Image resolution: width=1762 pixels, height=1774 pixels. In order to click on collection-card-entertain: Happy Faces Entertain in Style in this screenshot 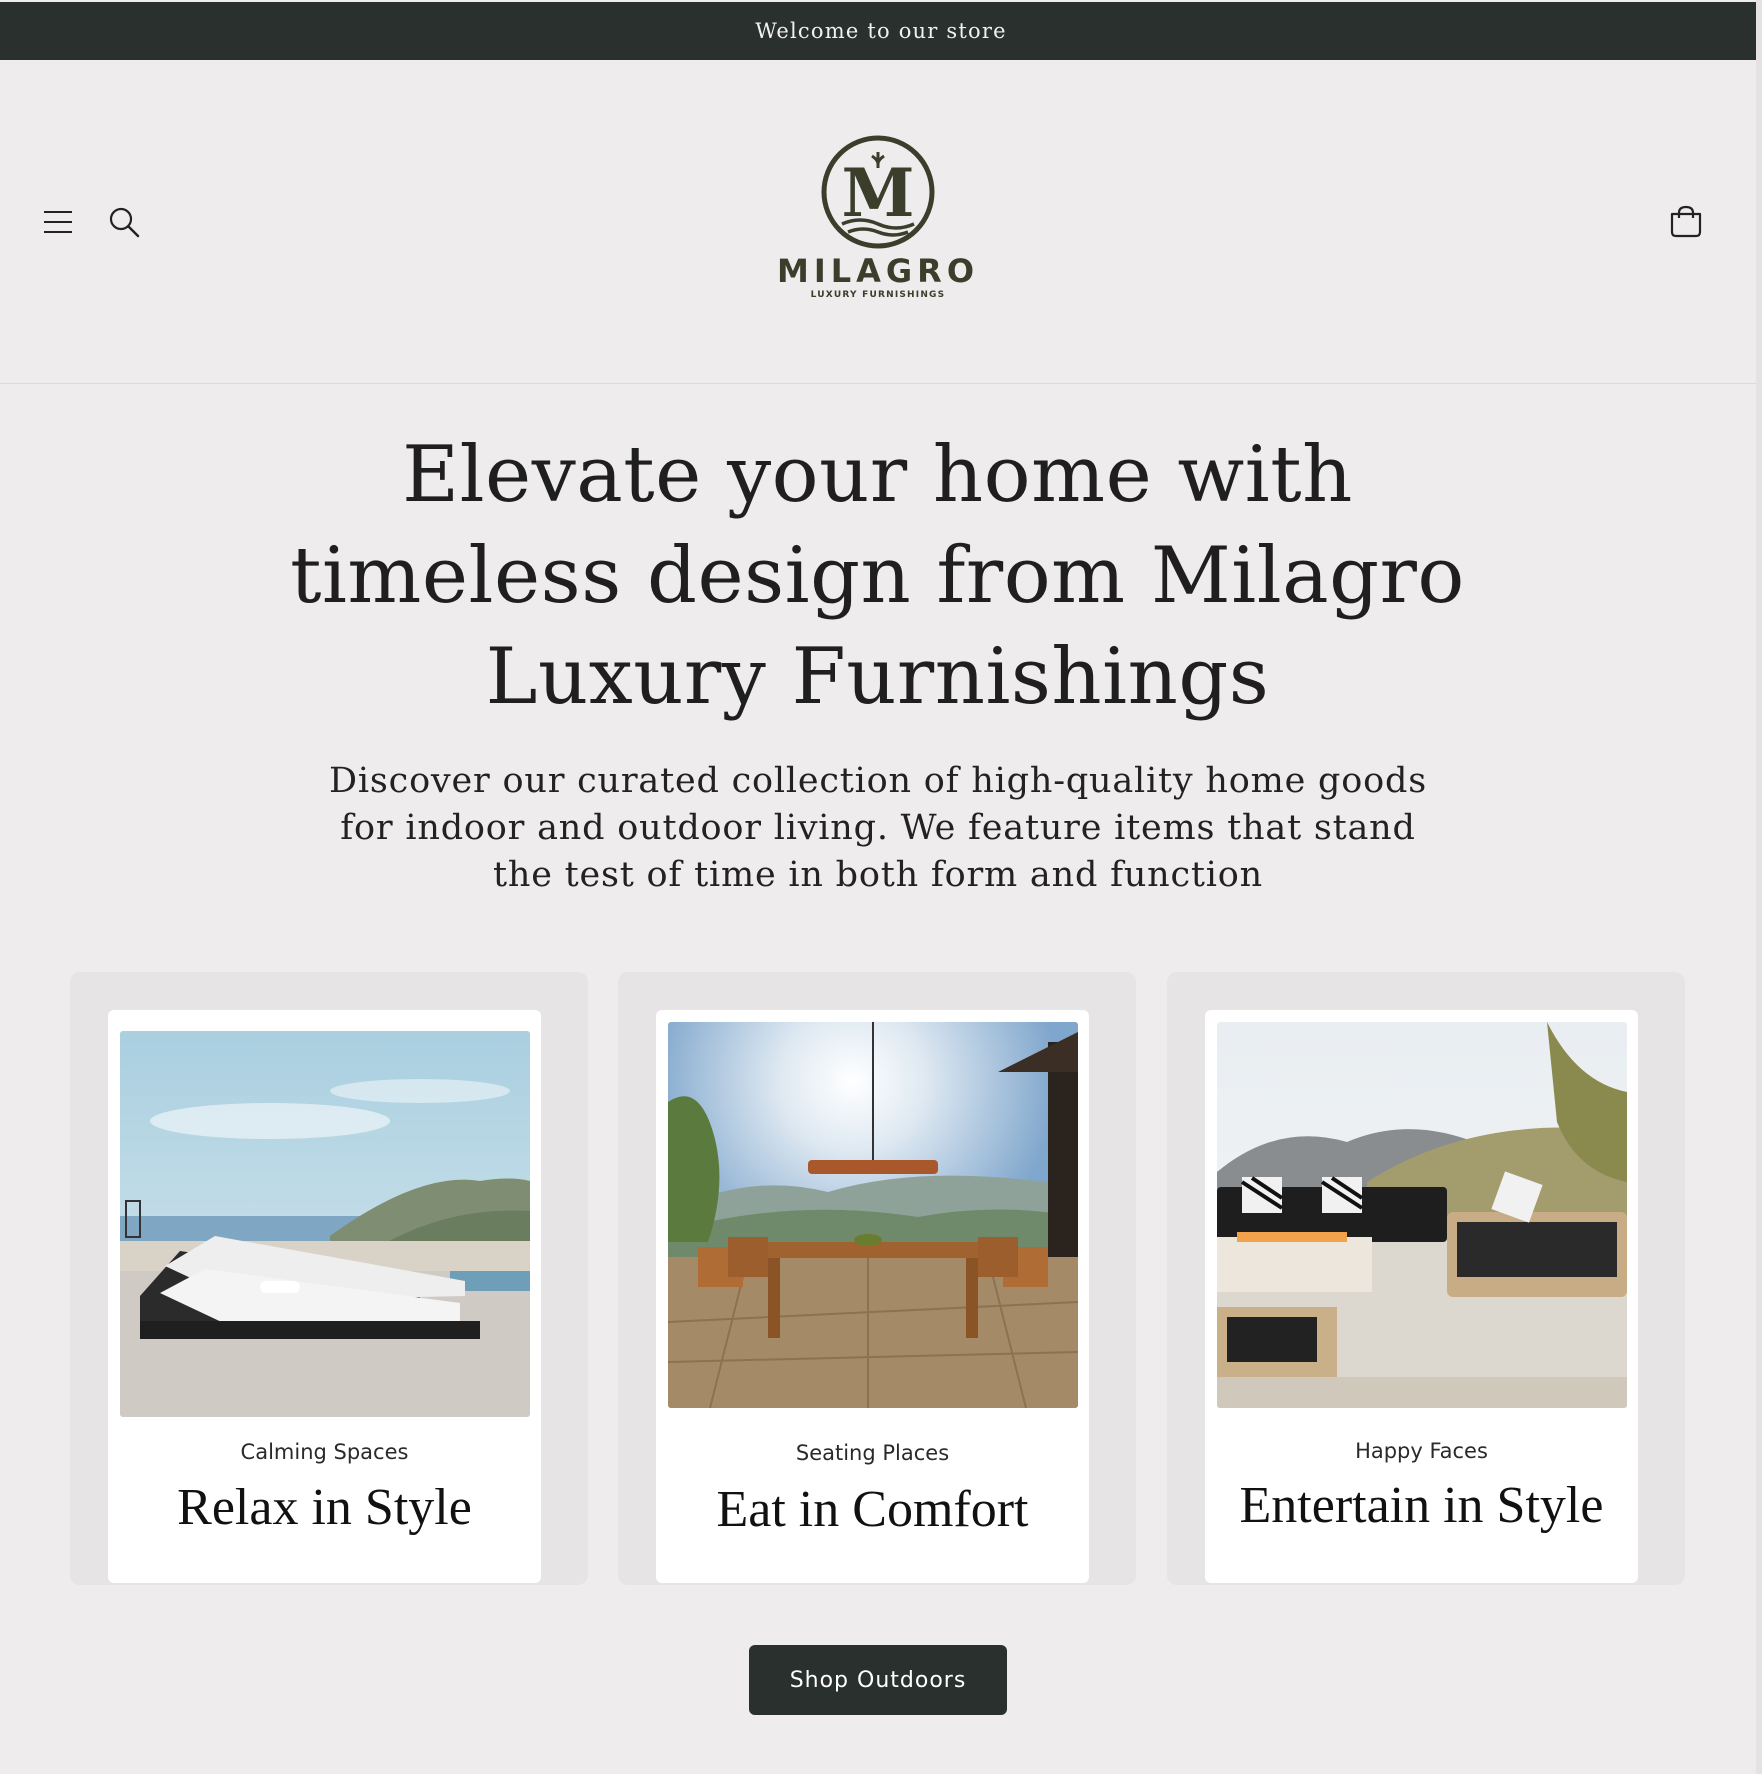, I will do `click(1426, 1278)`.